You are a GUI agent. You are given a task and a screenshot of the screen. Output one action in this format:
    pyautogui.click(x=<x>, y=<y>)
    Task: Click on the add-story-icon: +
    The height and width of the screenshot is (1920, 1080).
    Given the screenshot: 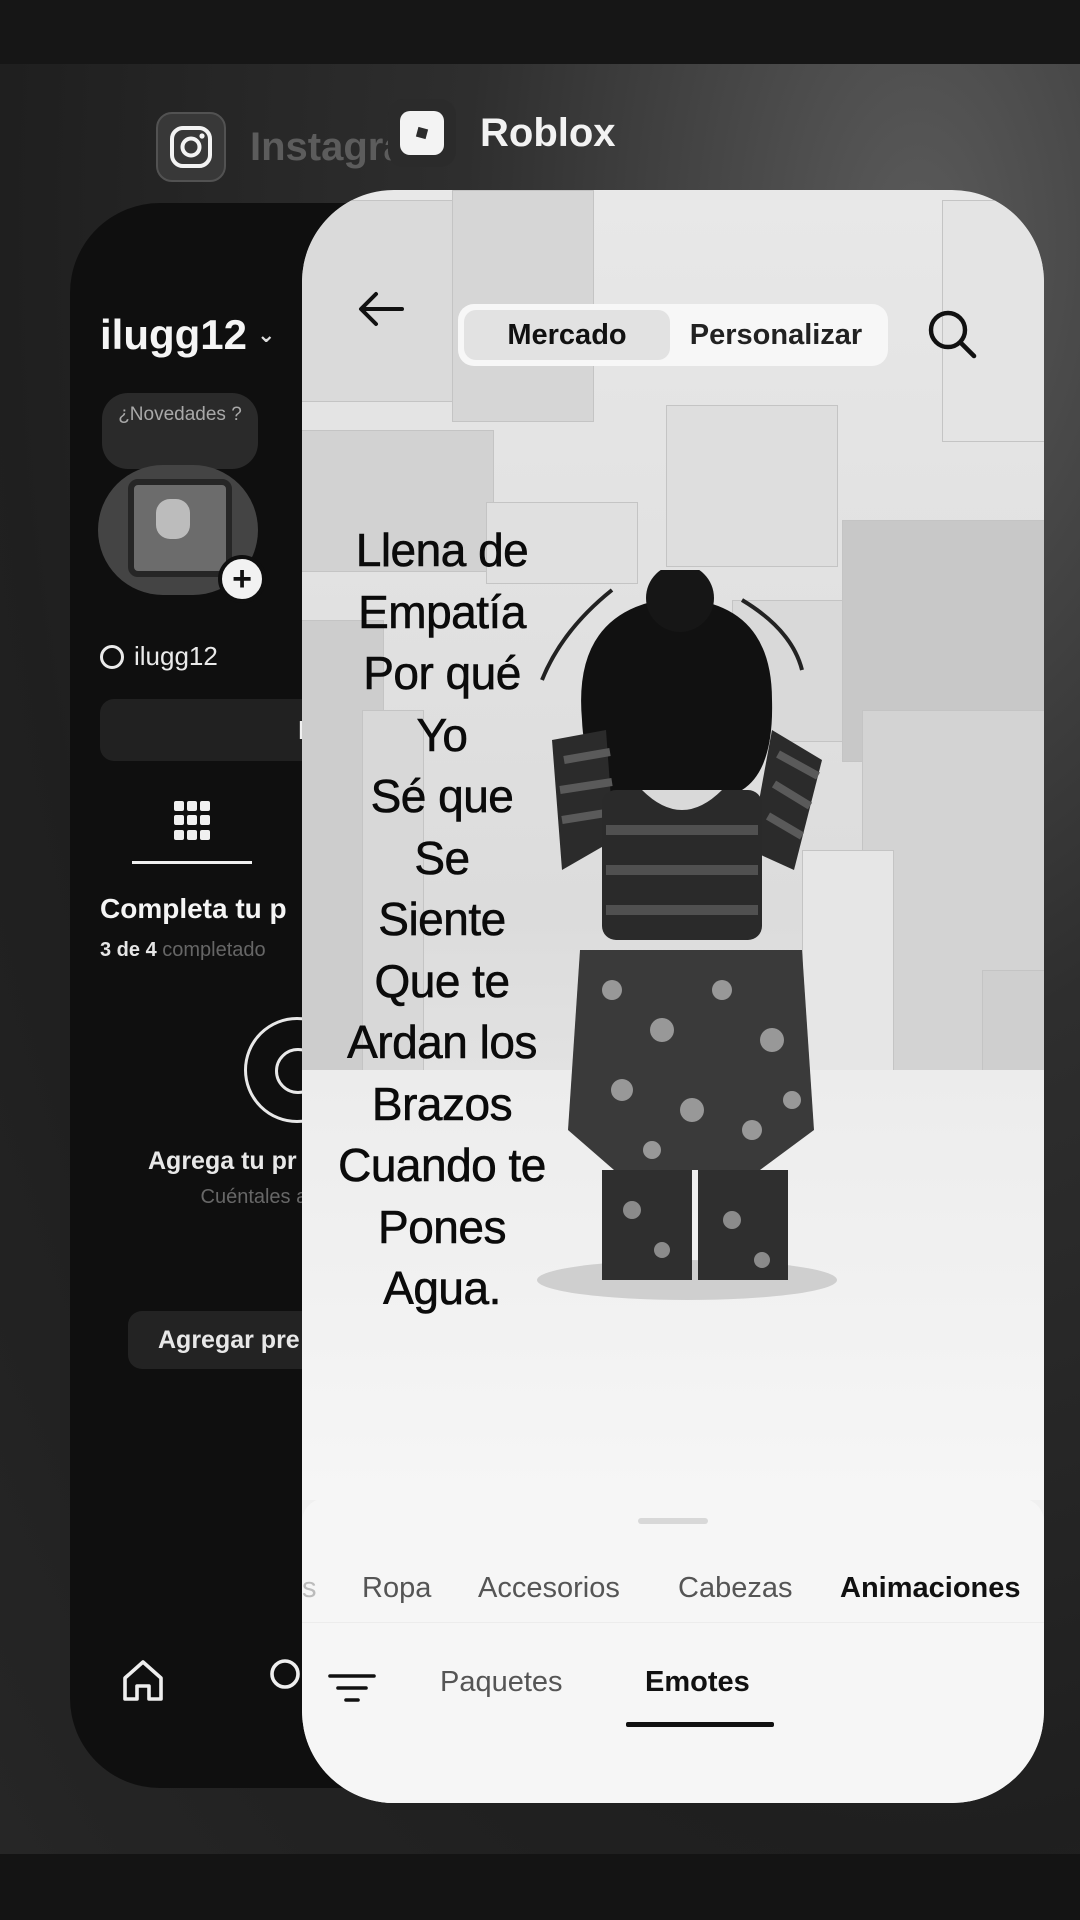 What is the action you would take?
    pyautogui.click(x=242, y=579)
    